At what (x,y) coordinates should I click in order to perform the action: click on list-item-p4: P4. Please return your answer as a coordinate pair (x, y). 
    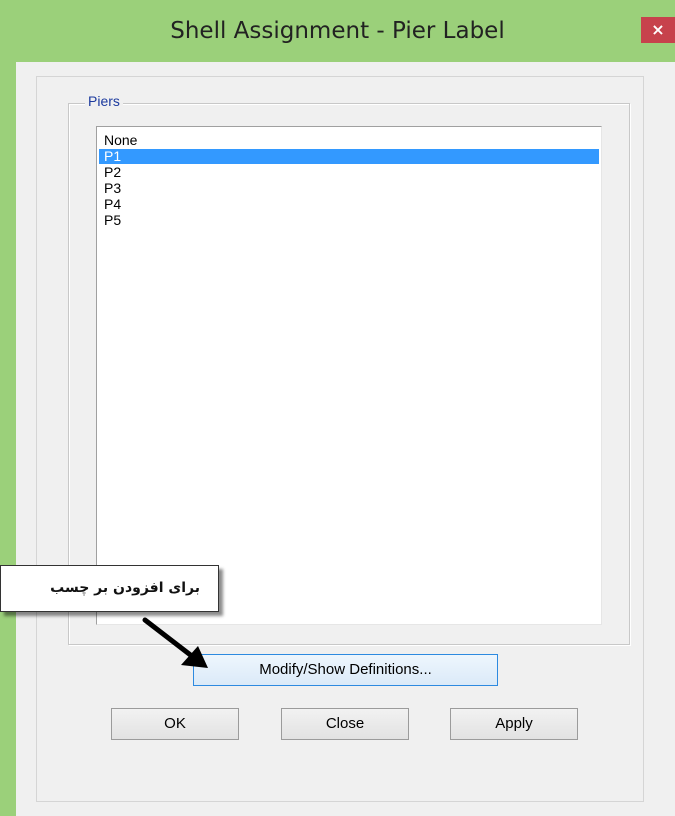
    Looking at the image, I should click on (349, 204).